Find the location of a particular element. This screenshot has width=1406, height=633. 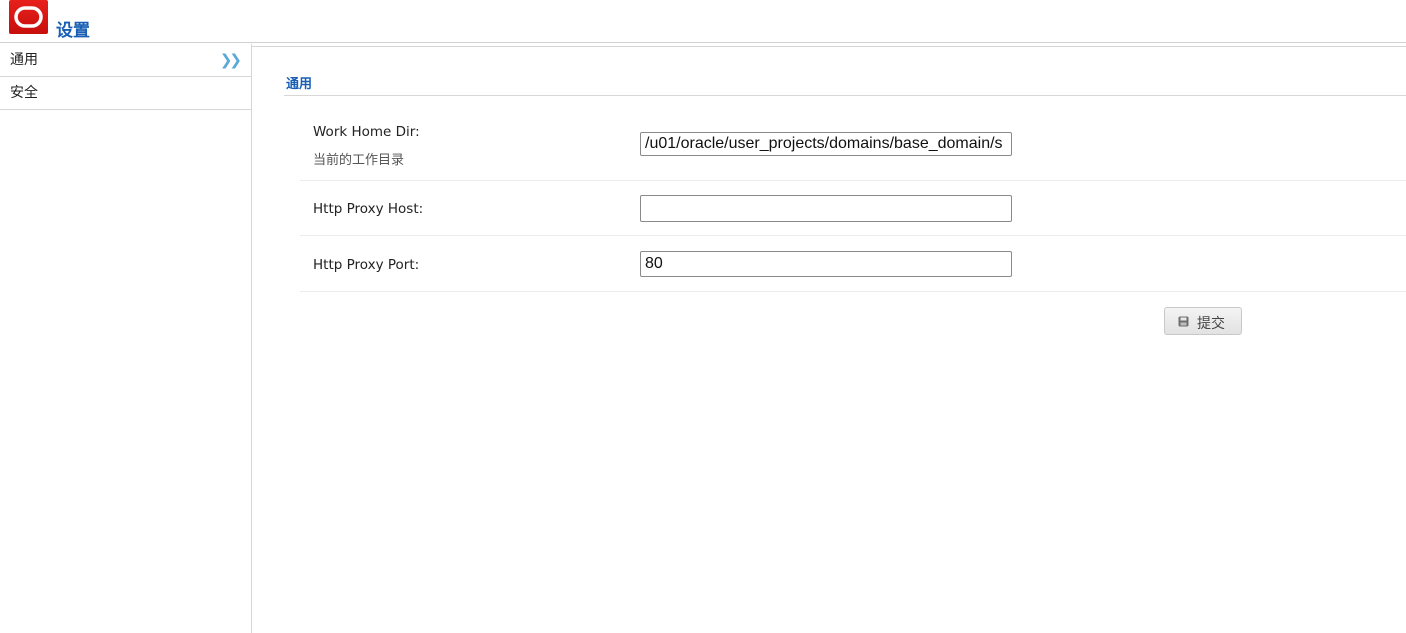

header-divider is located at coordinates (703, 42).